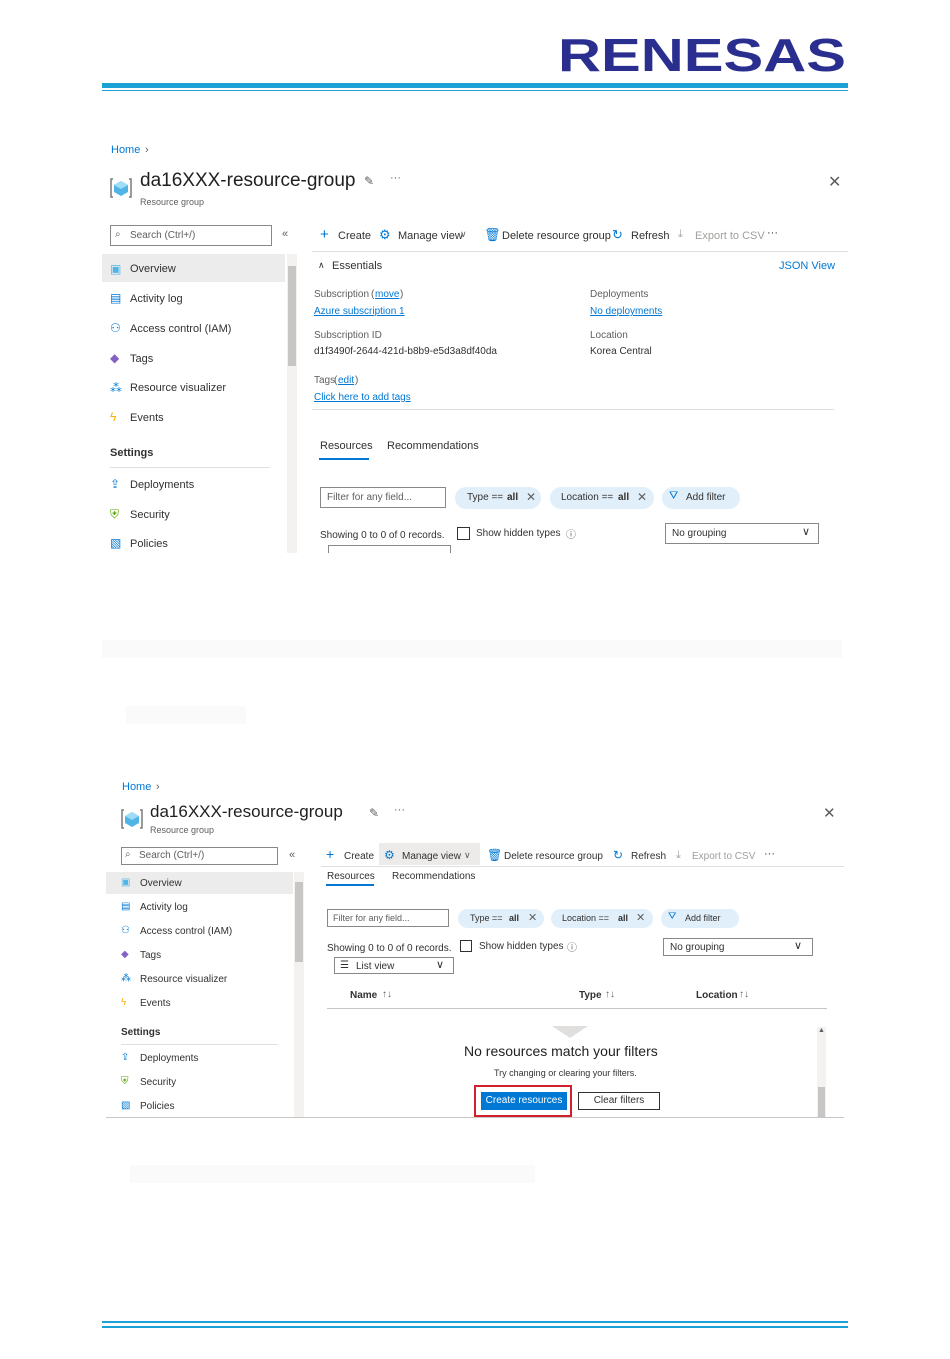 Image resolution: width=950 pixels, height=1359 pixels. I want to click on move-link: move, so click(387, 294).